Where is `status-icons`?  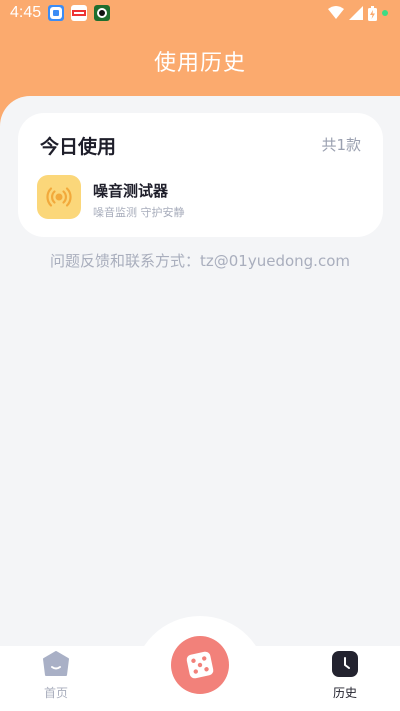 status-icons is located at coordinates (358, 13).